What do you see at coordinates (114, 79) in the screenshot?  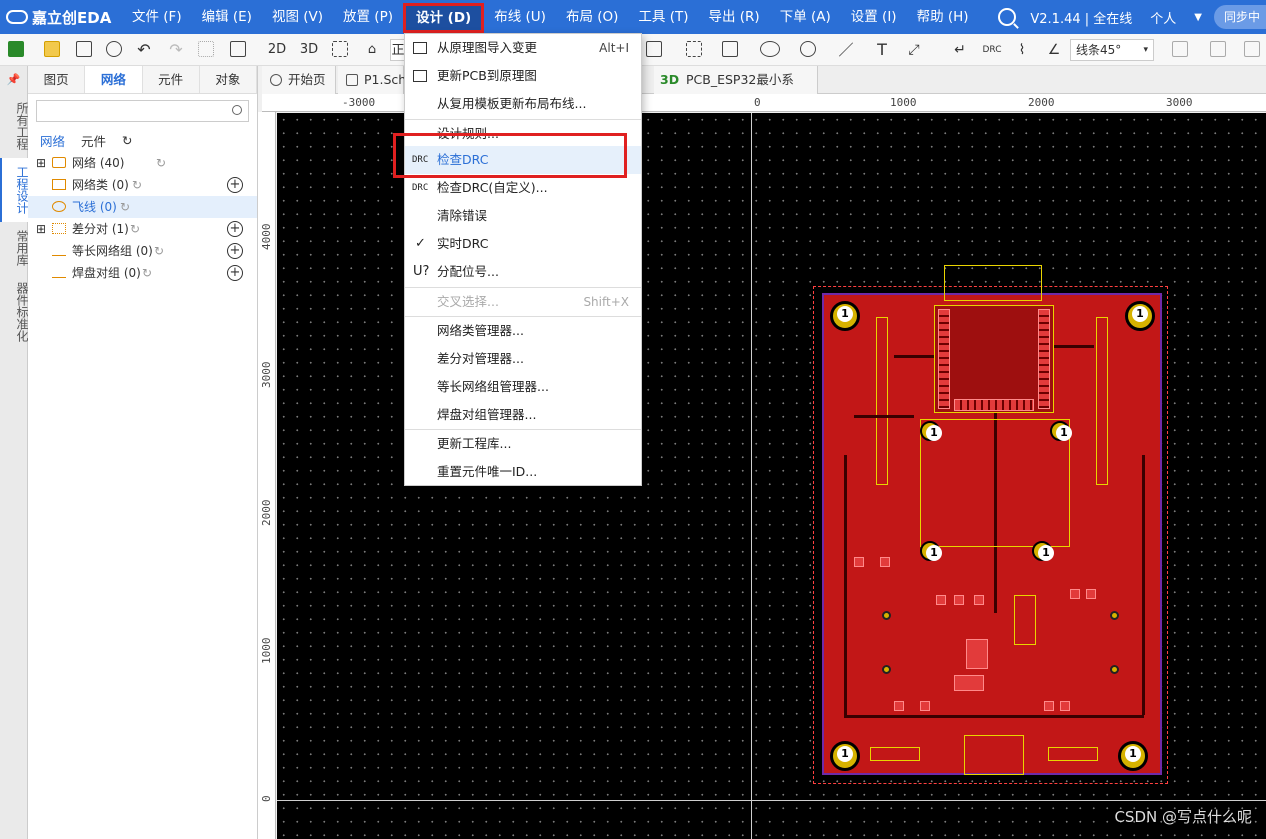 I see `panel-tab-nets: 网络` at bounding box center [114, 79].